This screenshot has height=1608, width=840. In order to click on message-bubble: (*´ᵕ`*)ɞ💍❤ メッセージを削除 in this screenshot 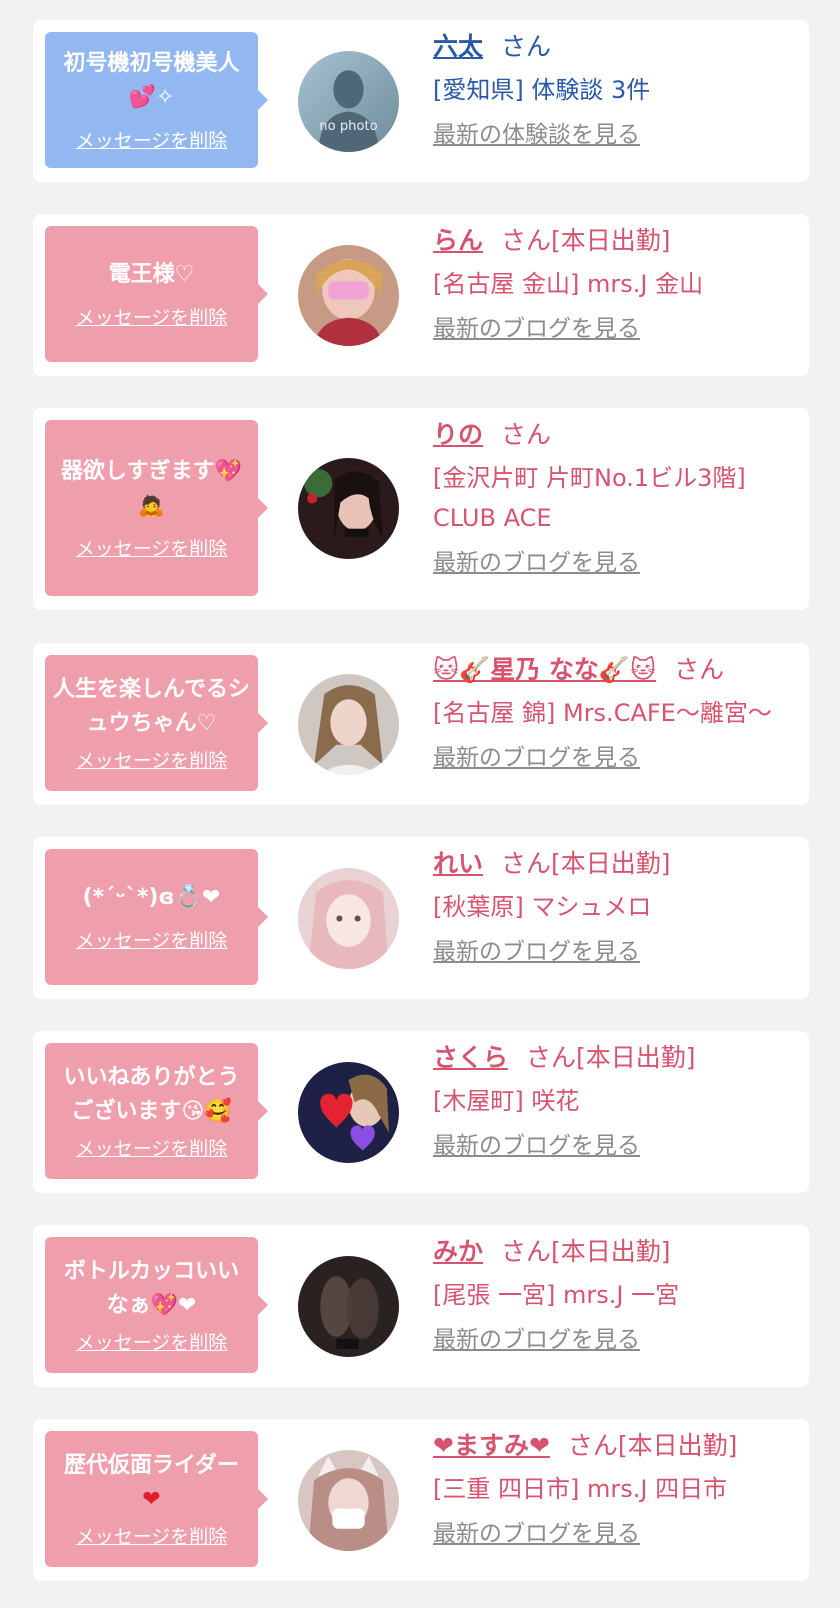, I will do `click(151, 917)`.